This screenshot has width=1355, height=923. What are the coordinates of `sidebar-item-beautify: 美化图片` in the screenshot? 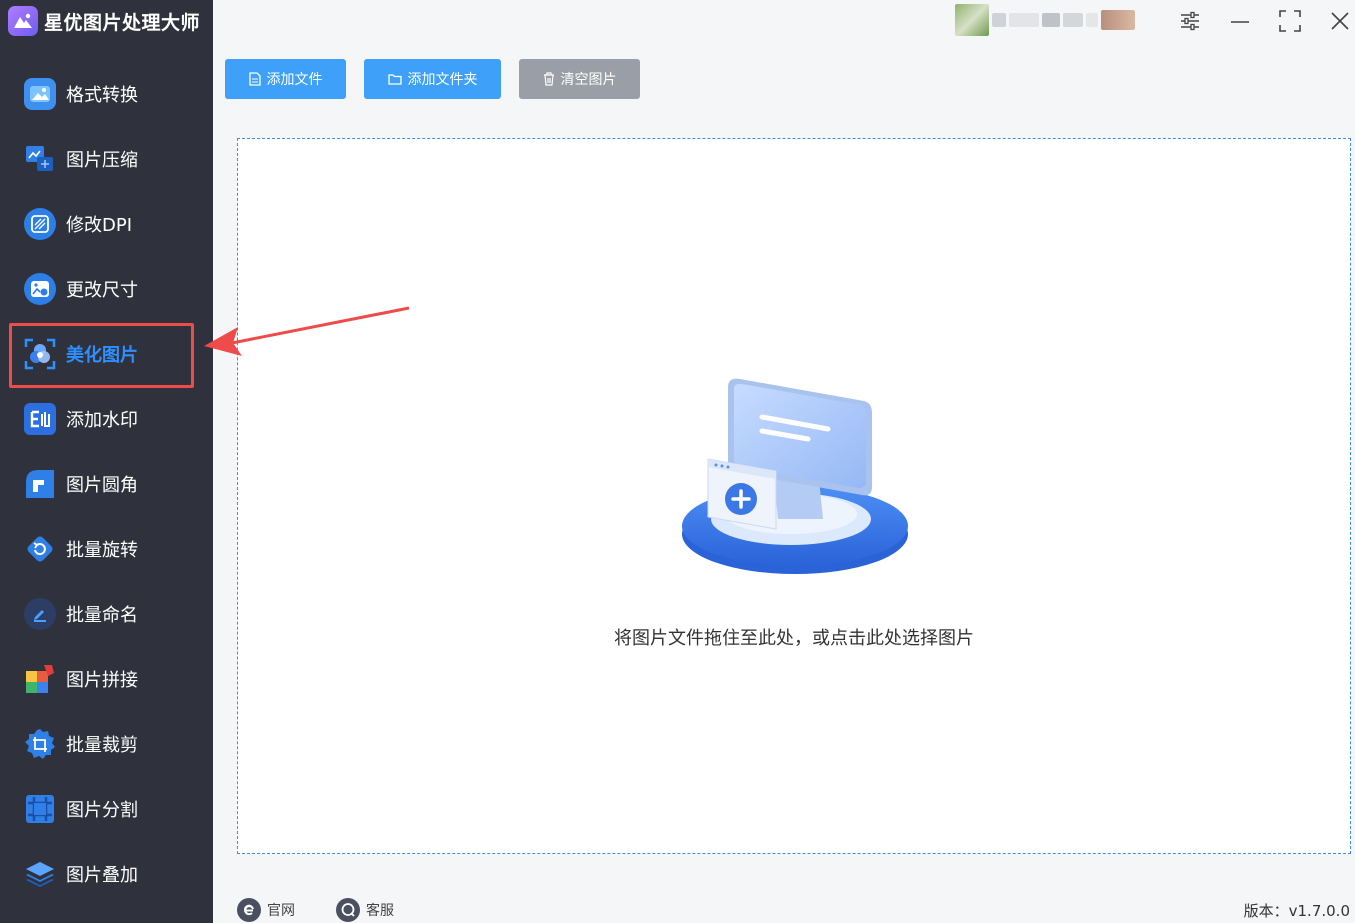 It's located at (106, 353).